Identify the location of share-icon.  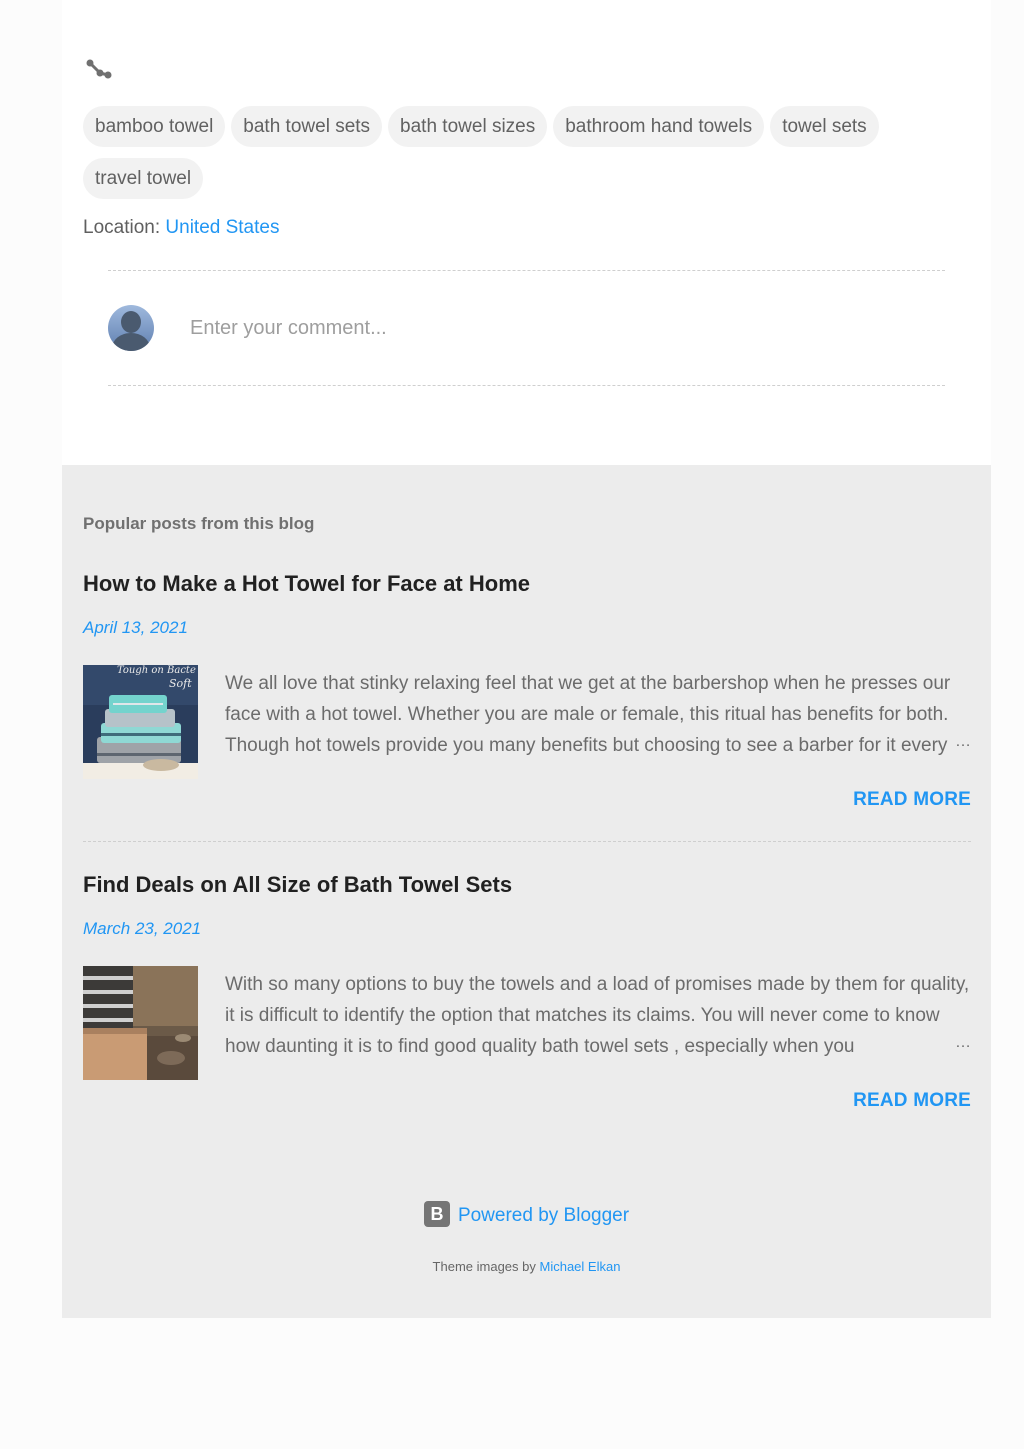
(99, 70).